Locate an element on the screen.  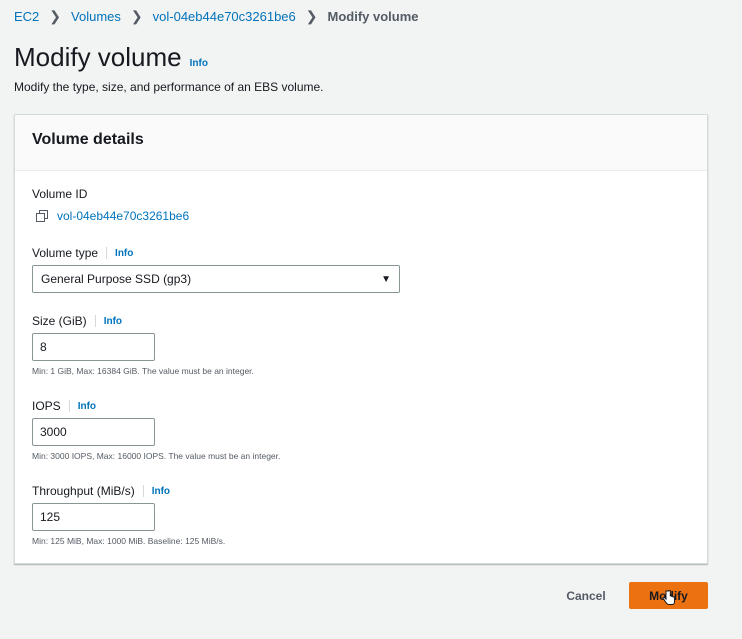
page-header: Modify volume Info is located at coordinates (111, 57).